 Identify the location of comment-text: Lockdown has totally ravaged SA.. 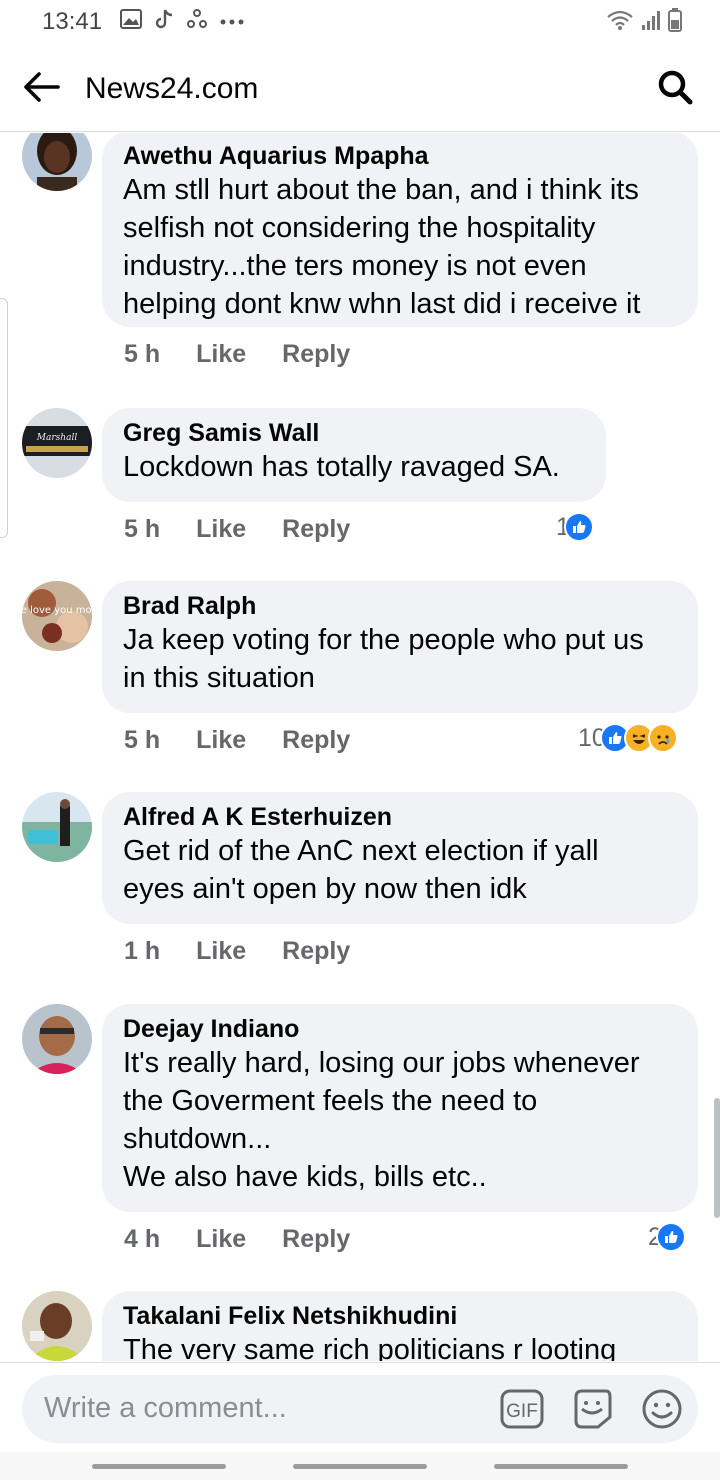
(341, 467).